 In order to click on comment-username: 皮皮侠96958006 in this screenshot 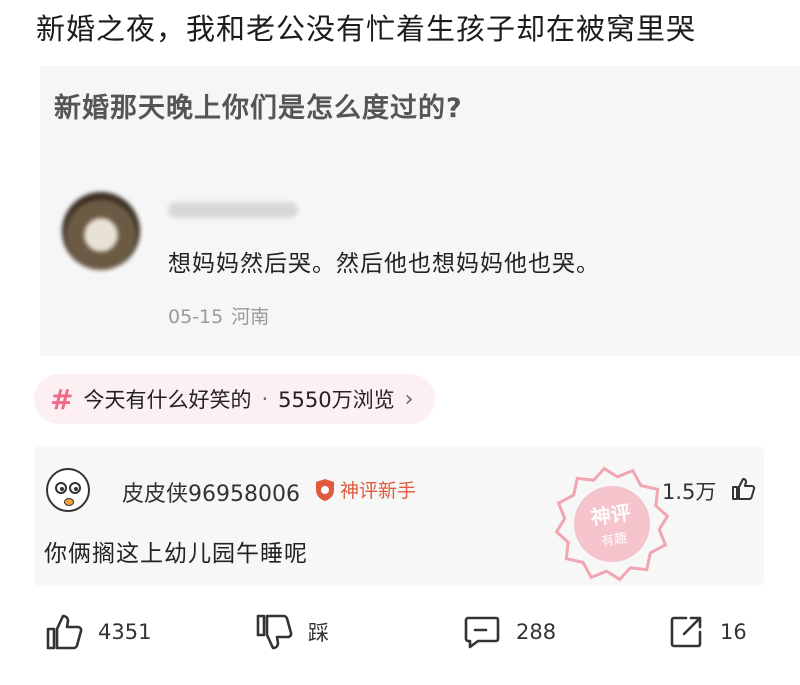, I will do `click(211, 492)`.